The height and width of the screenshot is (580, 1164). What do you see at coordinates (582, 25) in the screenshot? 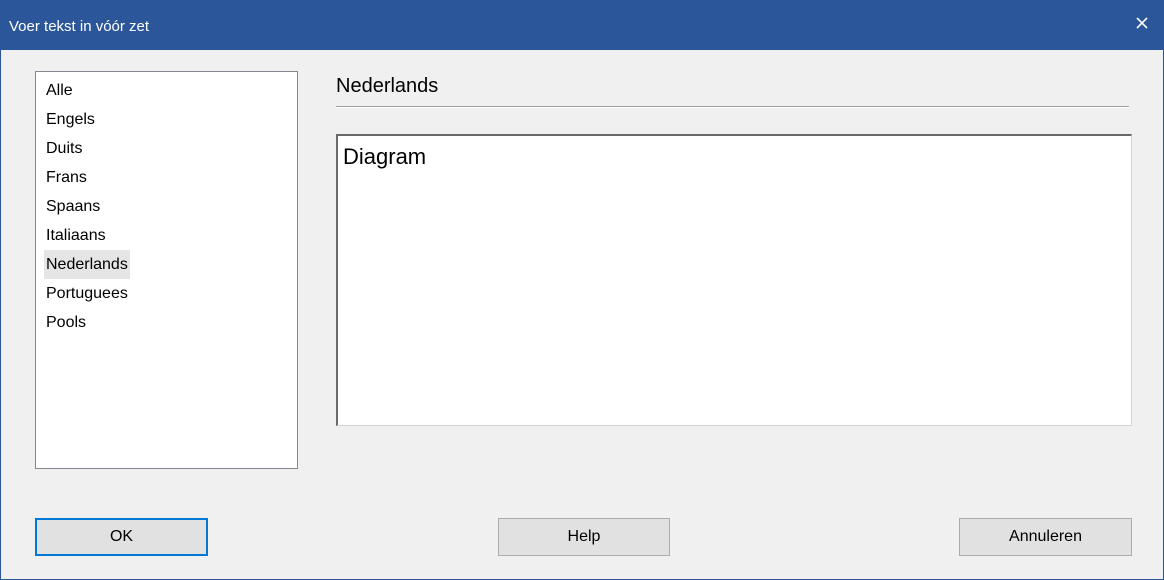
I see `title-bar: Voer tekst in vóór zet` at bounding box center [582, 25].